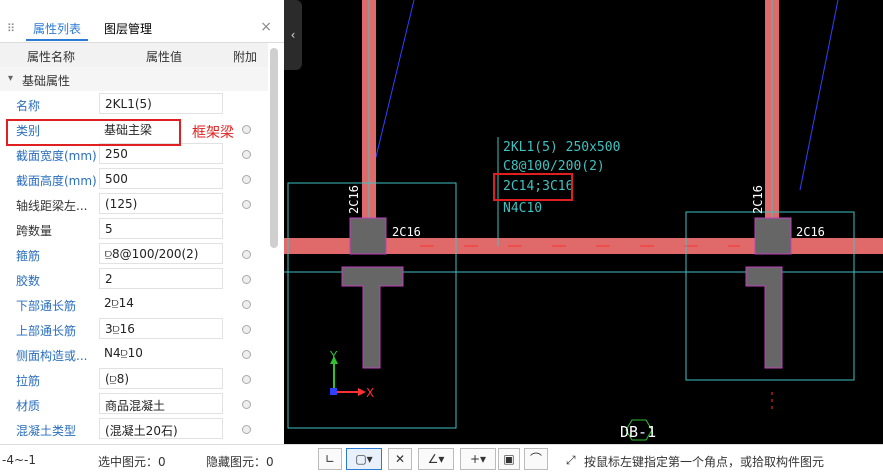  What do you see at coordinates (704, 462) in the screenshot?
I see `status-hint: 按鼠标左键指定第一个角点，或拾取构件图元` at bounding box center [704, 462].